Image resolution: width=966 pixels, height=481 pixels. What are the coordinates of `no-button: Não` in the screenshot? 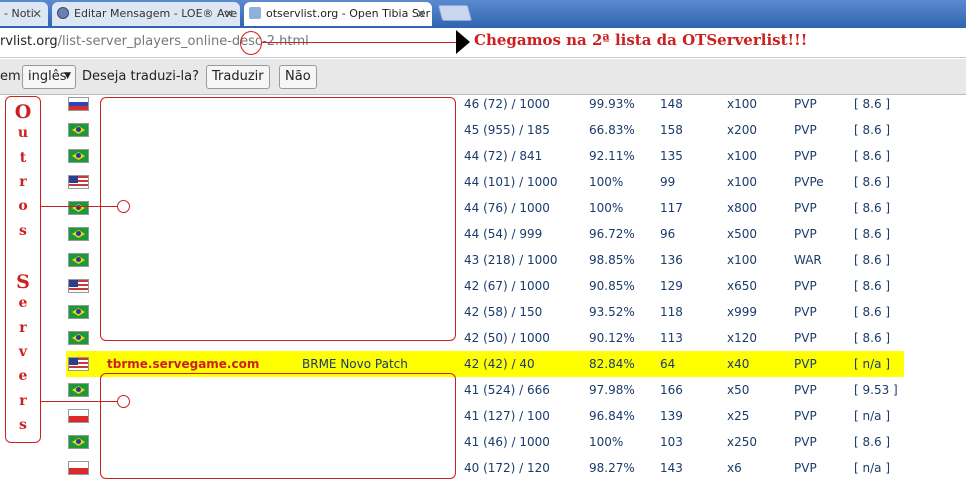 It's located at (298, 77).